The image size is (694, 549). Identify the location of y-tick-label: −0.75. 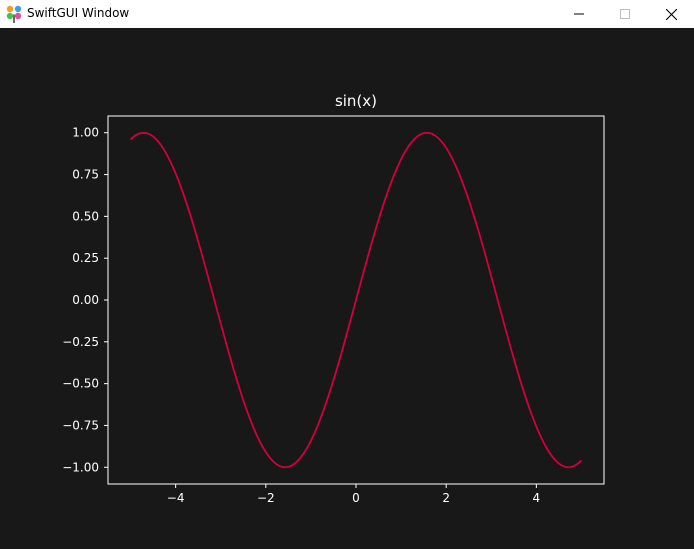
(80, 425).